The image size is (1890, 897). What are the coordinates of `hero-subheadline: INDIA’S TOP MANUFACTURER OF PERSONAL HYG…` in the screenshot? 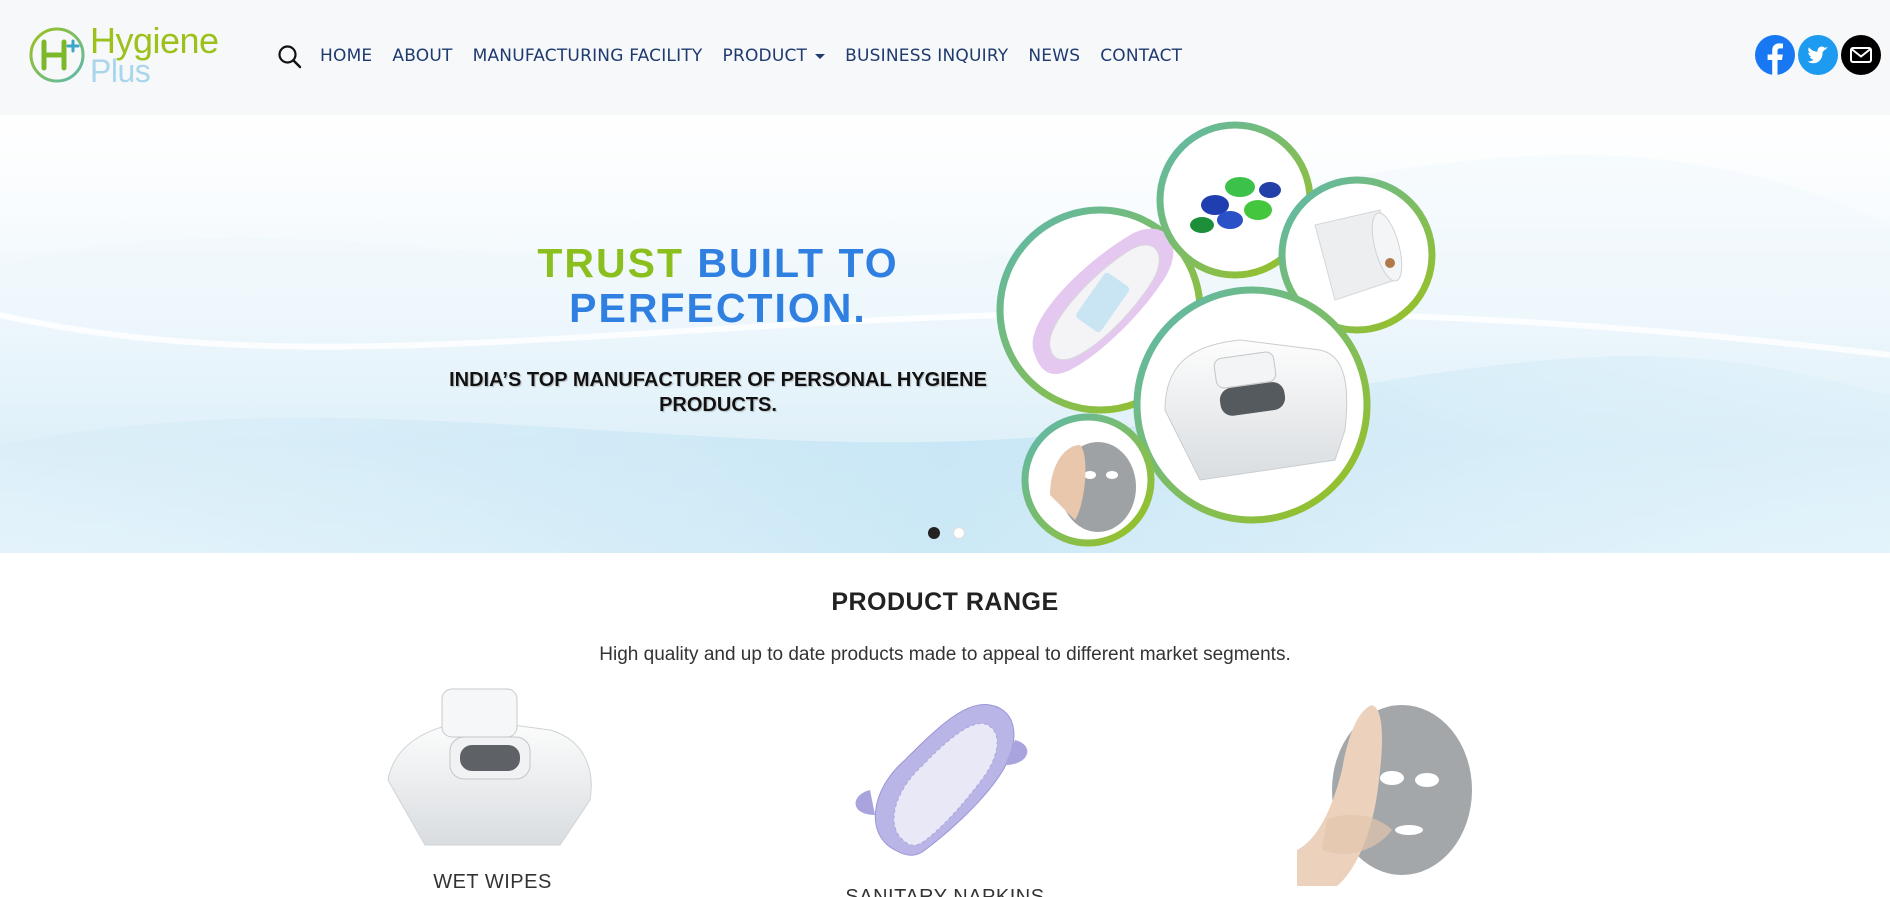 It's located at (718, 392).